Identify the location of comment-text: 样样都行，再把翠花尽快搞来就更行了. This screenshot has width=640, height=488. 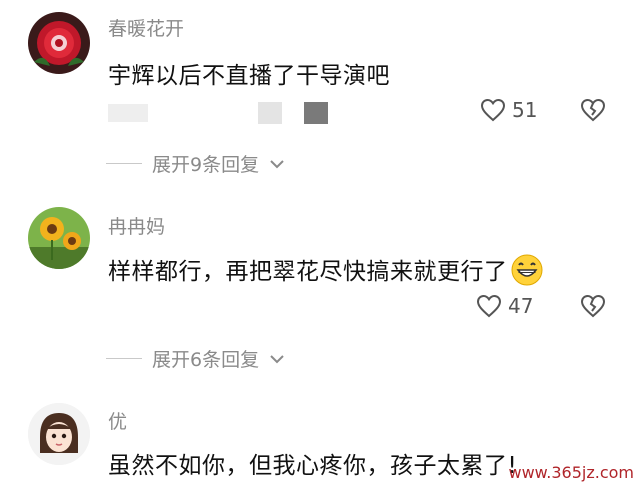
(326, 272).